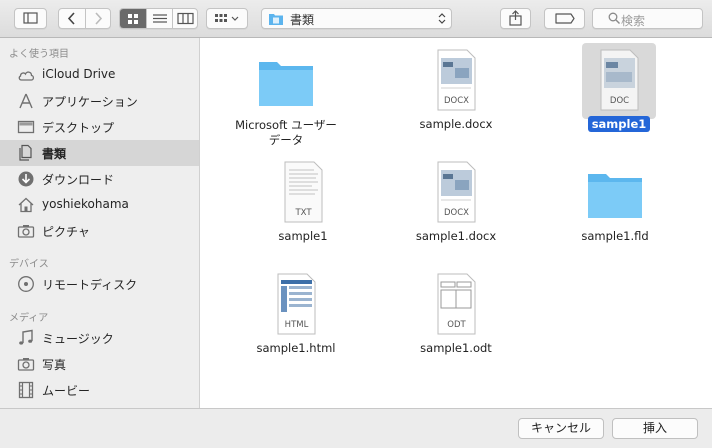  What do you see at coordinates (54, 154) in the screenshot?
I see `sidebar-item-label: 書類` at bounding box center [54, 154].